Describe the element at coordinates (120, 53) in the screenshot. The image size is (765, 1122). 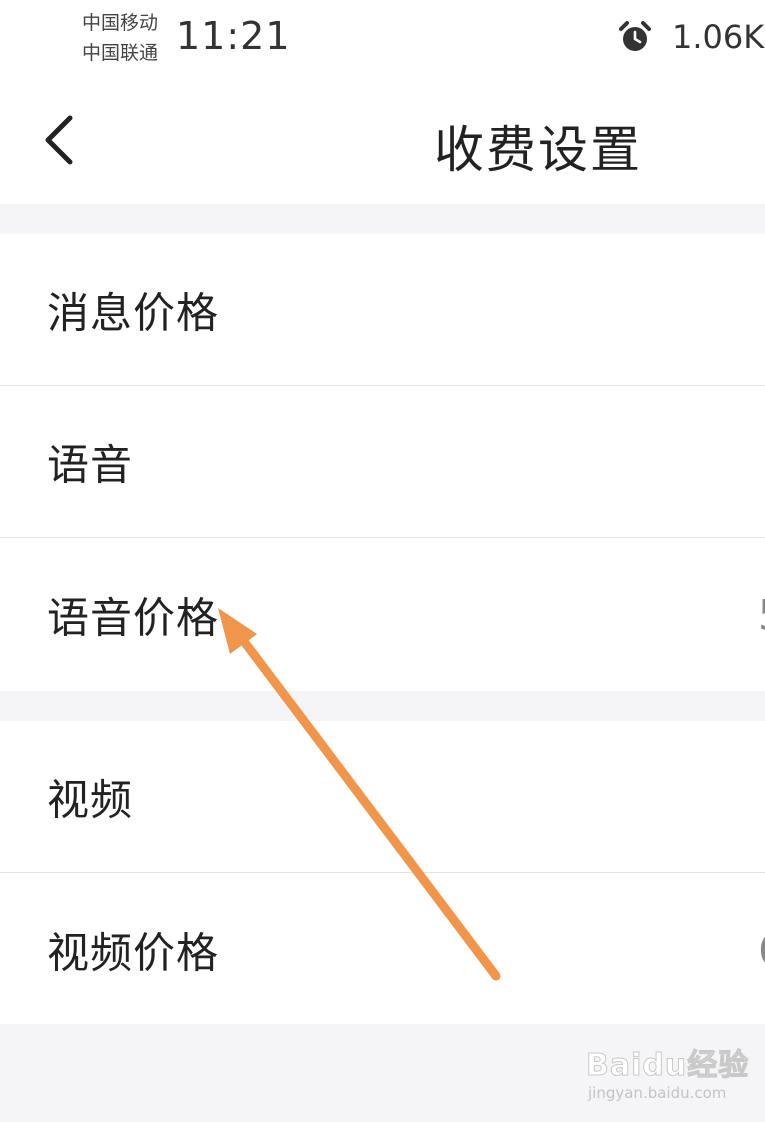
I see `carrier-2: 中国联通` at that location.